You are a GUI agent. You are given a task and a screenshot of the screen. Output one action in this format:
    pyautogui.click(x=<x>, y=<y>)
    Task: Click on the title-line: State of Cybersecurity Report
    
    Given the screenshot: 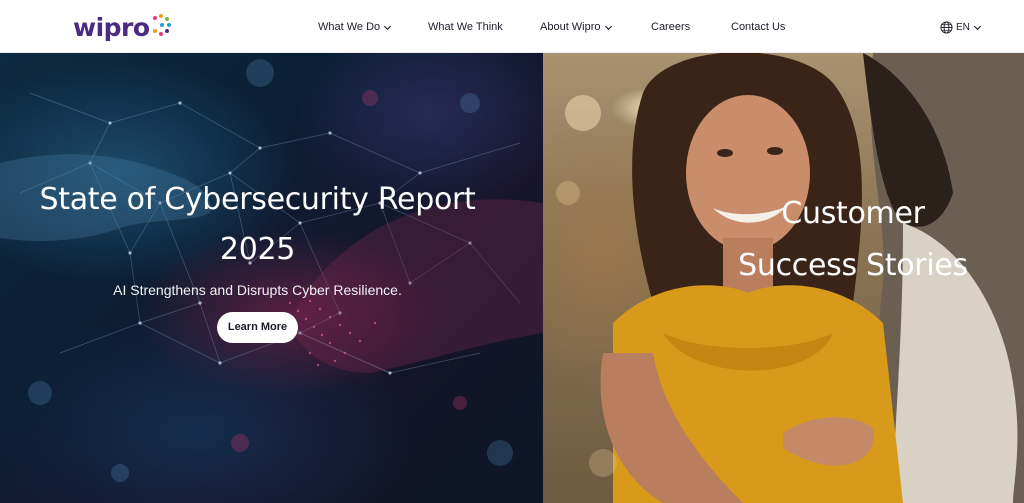 What is the action you would take?
    pyautogui.click(x=257, y=199)
    